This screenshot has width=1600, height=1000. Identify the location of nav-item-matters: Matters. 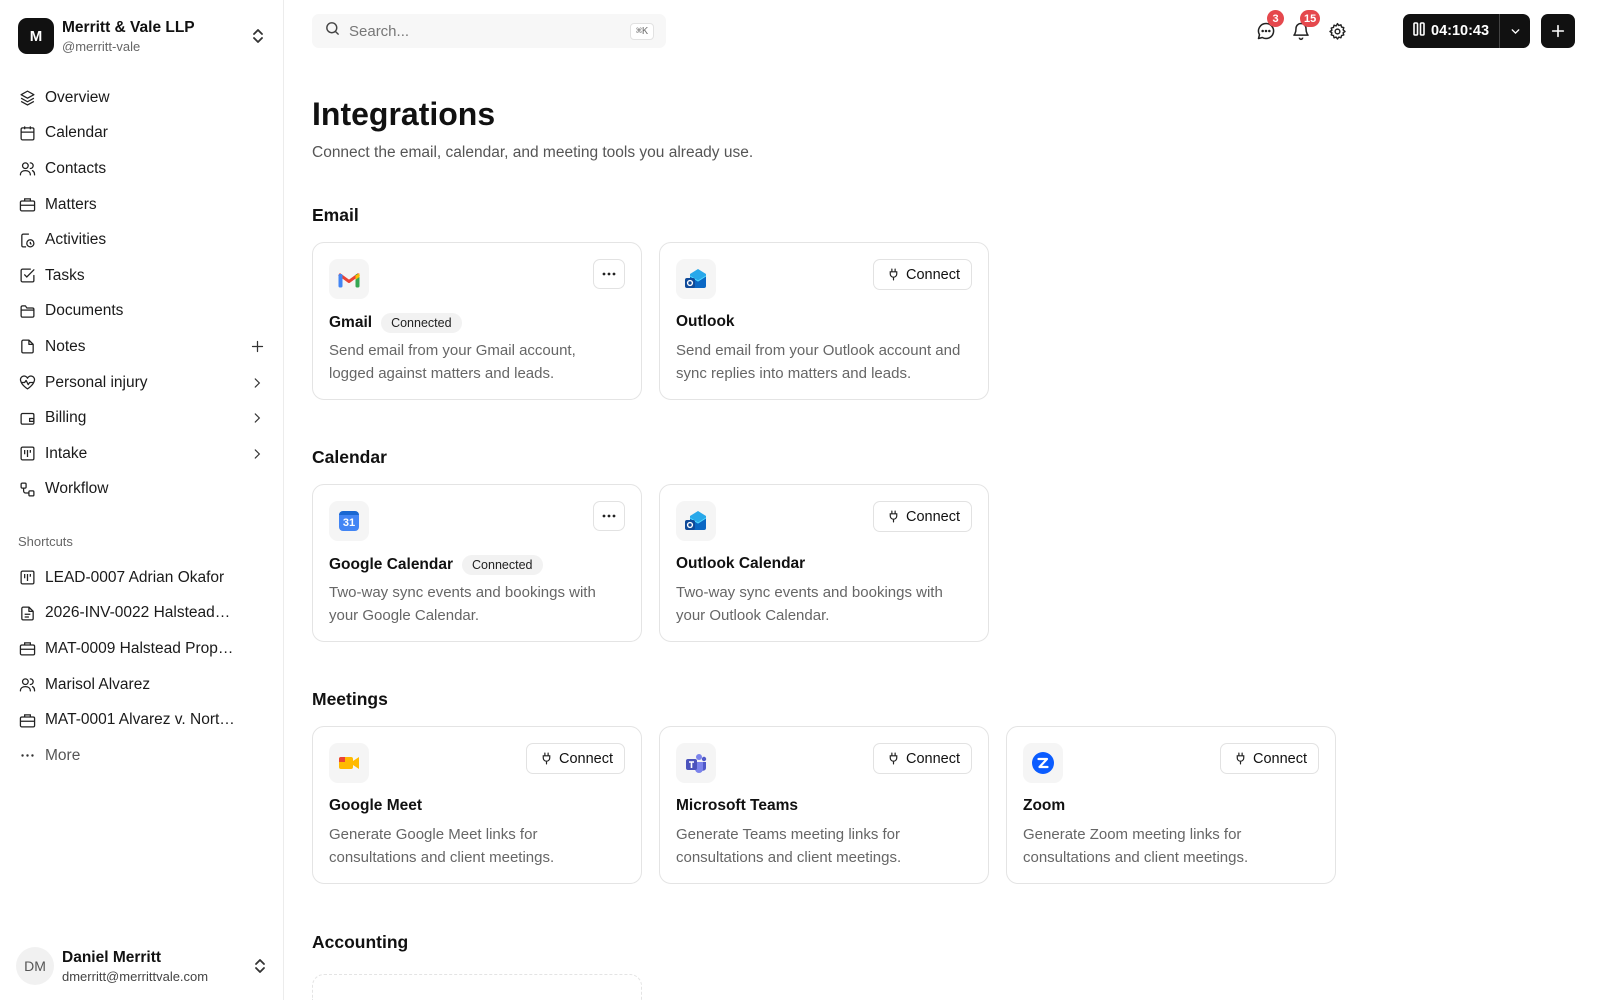
(142, 205).